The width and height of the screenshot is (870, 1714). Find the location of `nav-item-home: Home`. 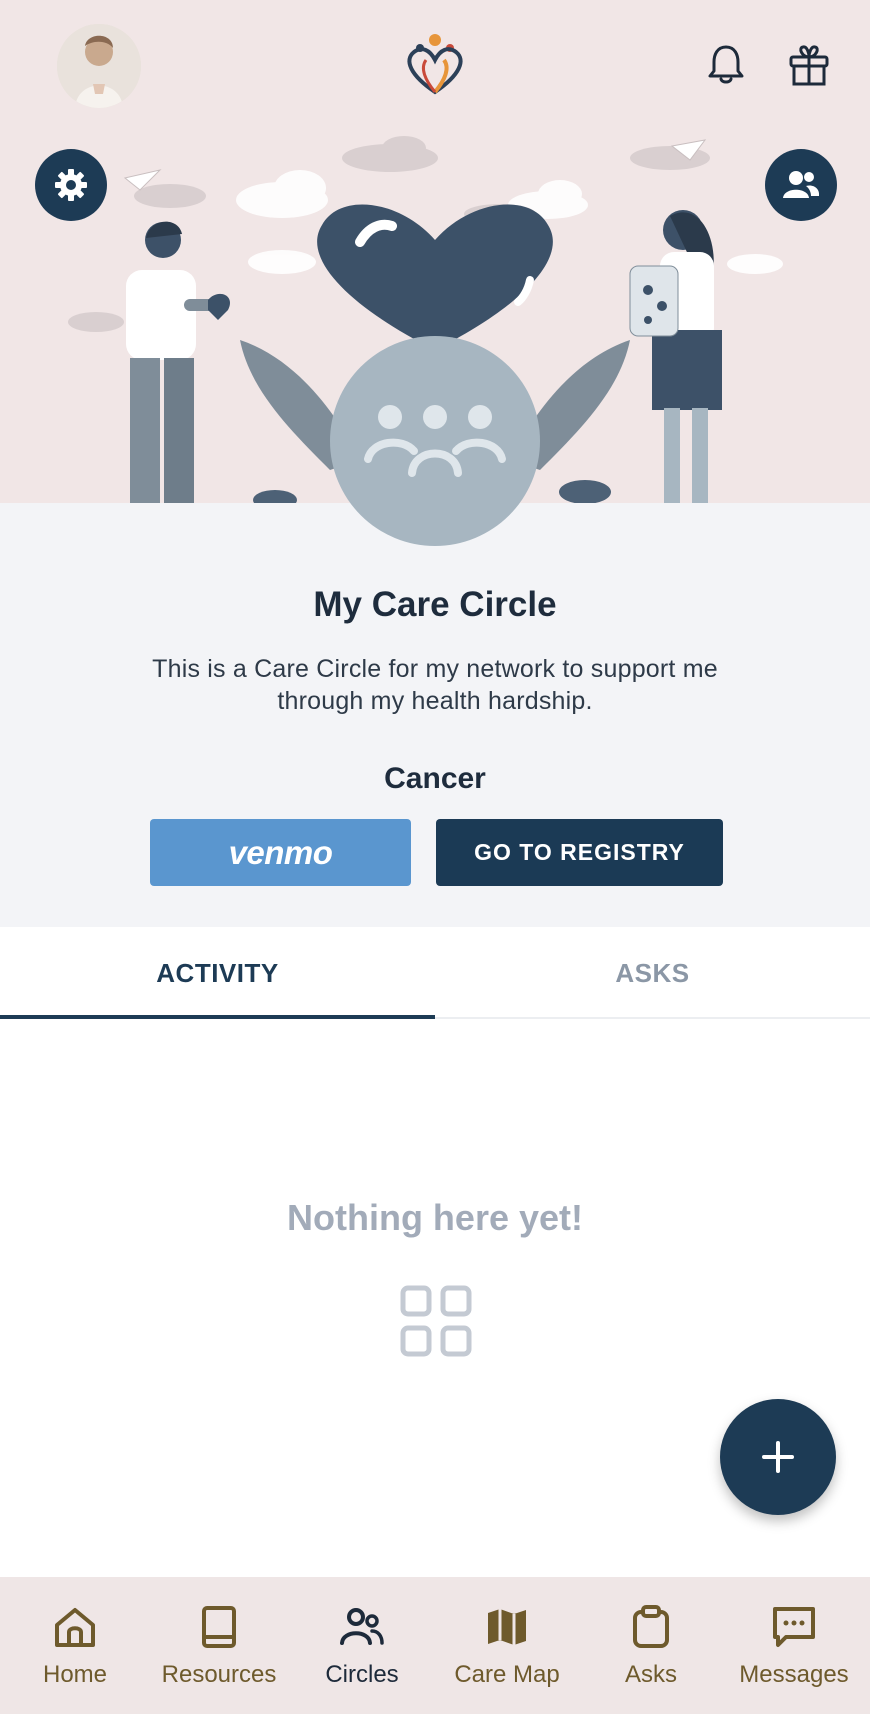

nav-item-home: Home is located at coordinates (75, 1645).